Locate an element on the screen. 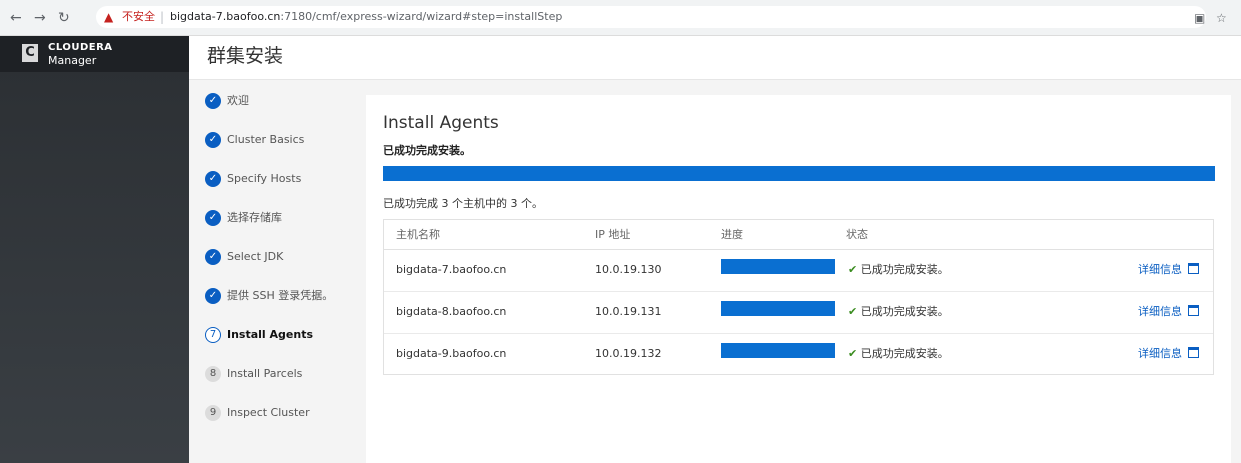  host-name: bigdata-9.baofoo.cn is located at coordinates (451, 353).